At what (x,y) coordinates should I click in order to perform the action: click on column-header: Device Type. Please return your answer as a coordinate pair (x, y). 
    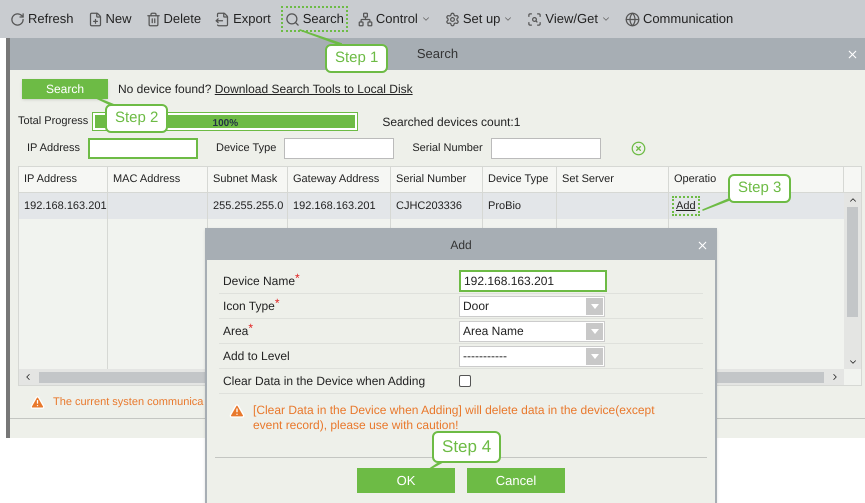
    Looking at the image, I should click on (520, 179).